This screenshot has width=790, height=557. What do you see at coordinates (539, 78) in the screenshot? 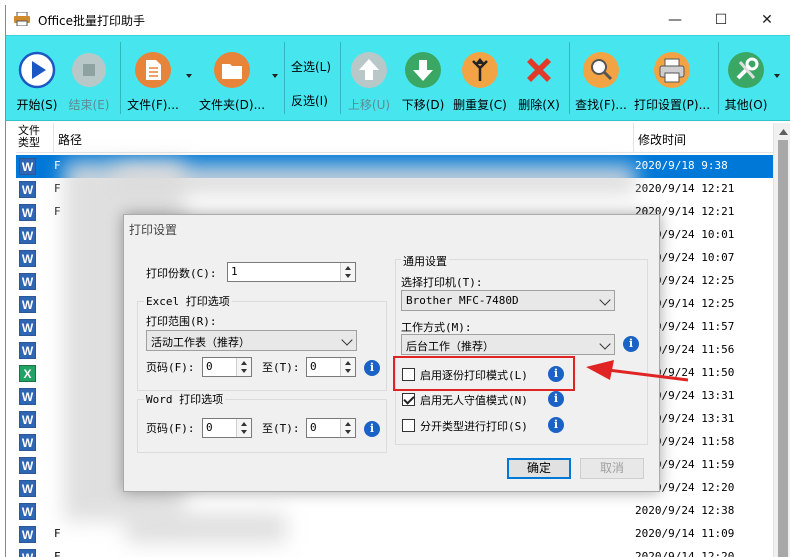
I see `delete-button: 删除(X)` at bounding box center [539, 78].